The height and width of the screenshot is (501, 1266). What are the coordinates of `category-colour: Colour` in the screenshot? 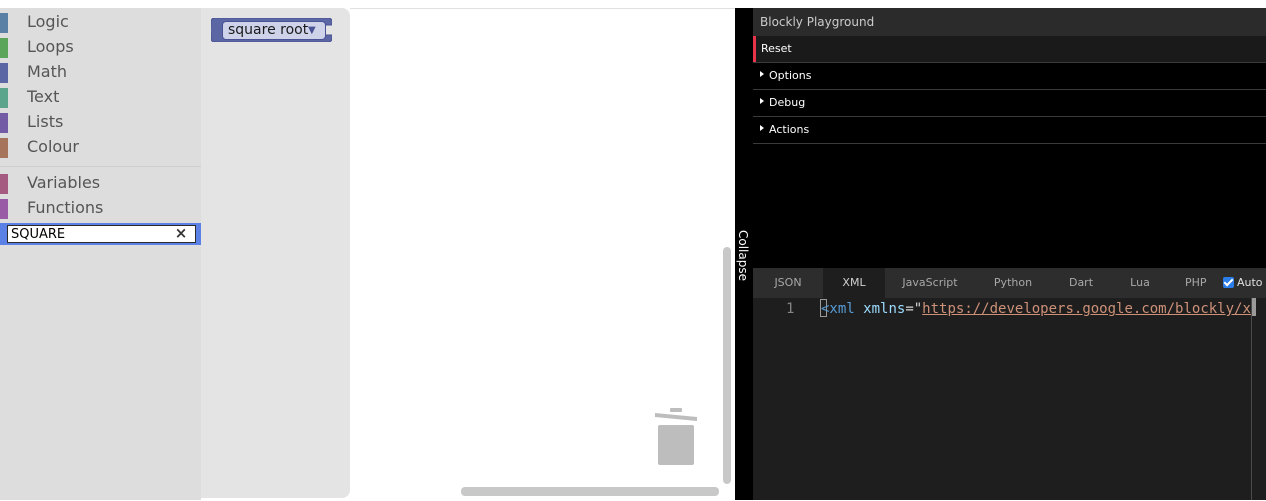 It's located at (100, 147).